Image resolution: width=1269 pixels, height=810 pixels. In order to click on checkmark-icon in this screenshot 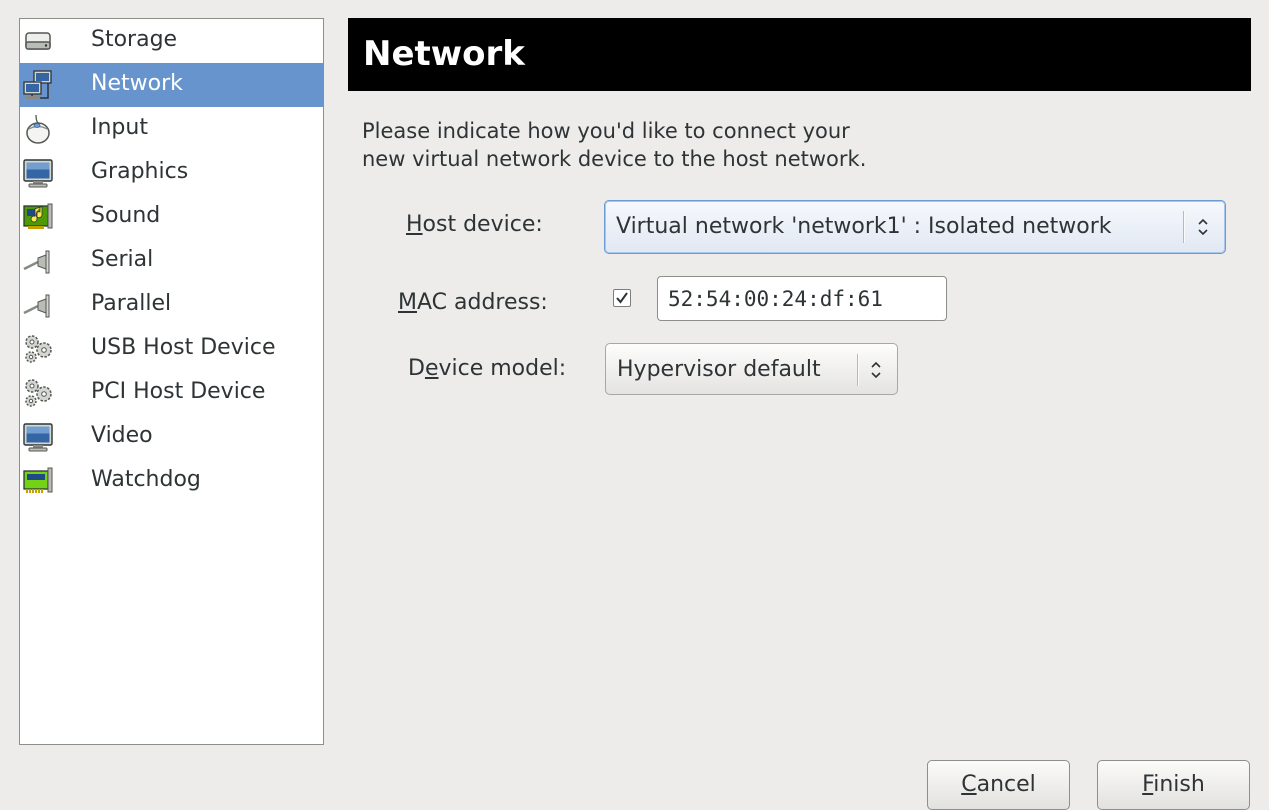, I will do `click(622, 298)`.